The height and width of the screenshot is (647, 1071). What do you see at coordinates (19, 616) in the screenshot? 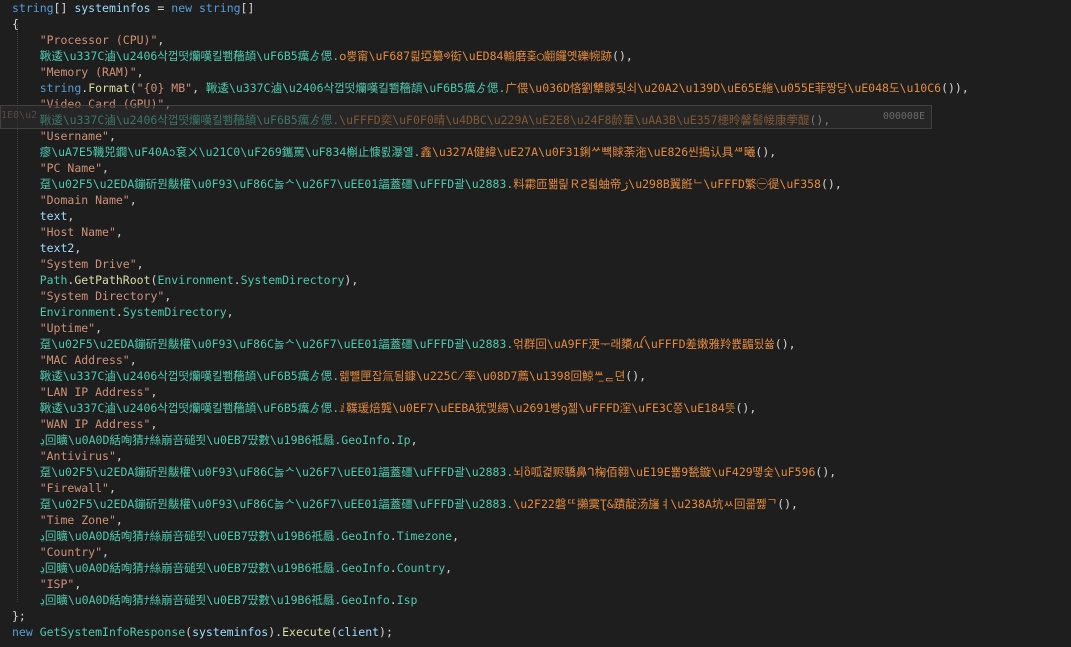
I see `code-token: };` at bounding box center [19, 616].